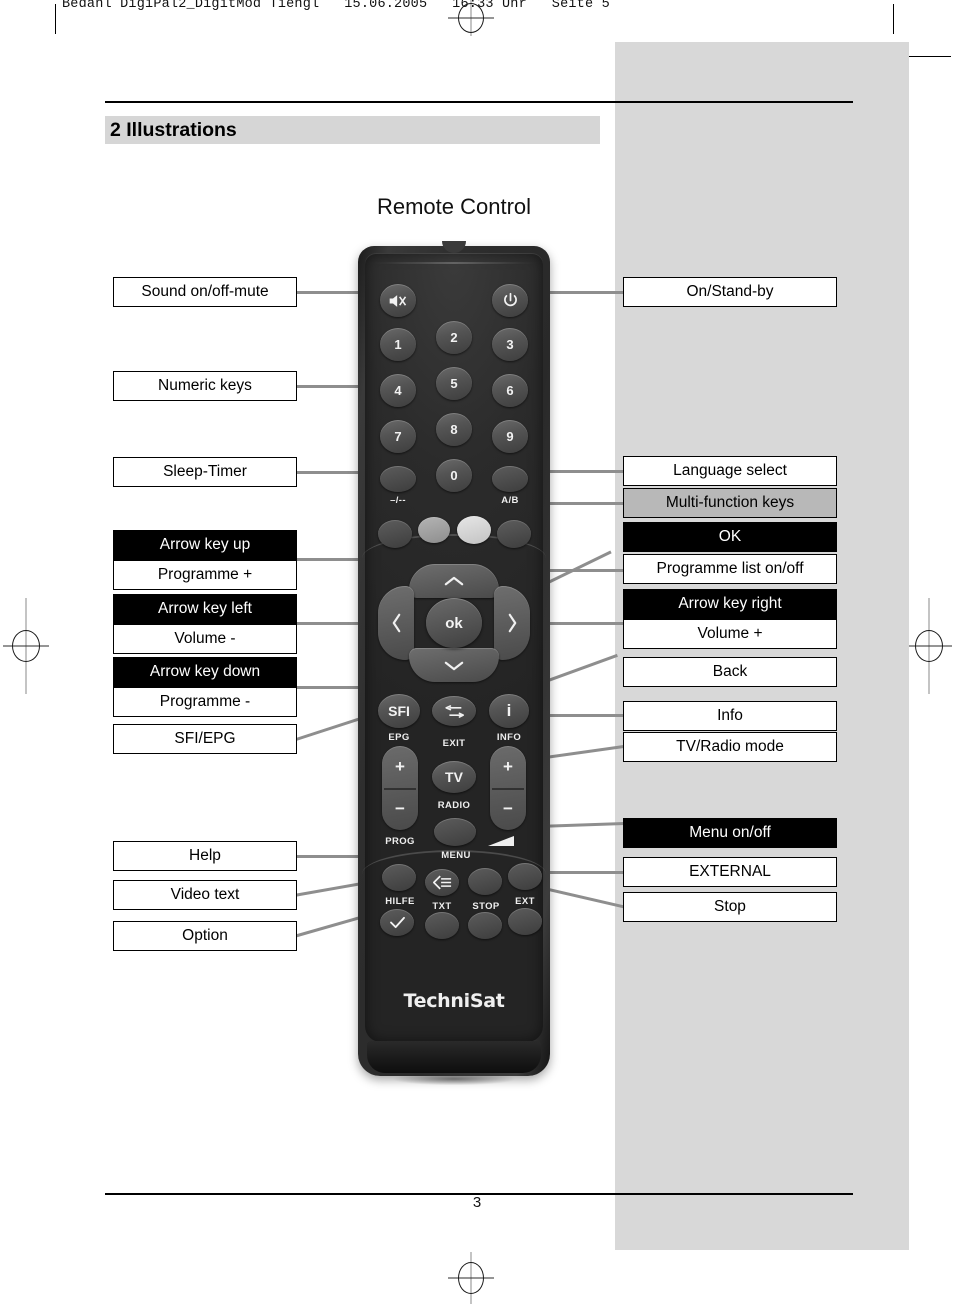 The width and height of the screenshot is (954, 1304). I want to click on info-button: i, so click(509, 711).